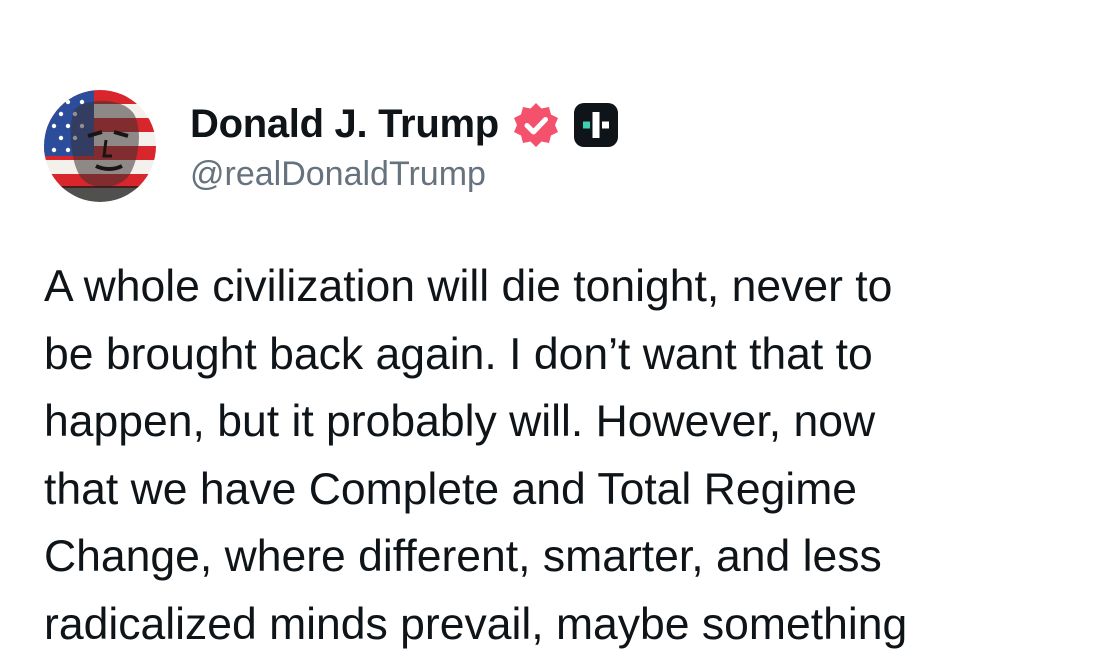 This screenshot has width=1100, height=650. What do you see at coordinates (344, 124) in the screenshot?
I see `display-name: Donald J. Trump` at bounding box center [344, 124].